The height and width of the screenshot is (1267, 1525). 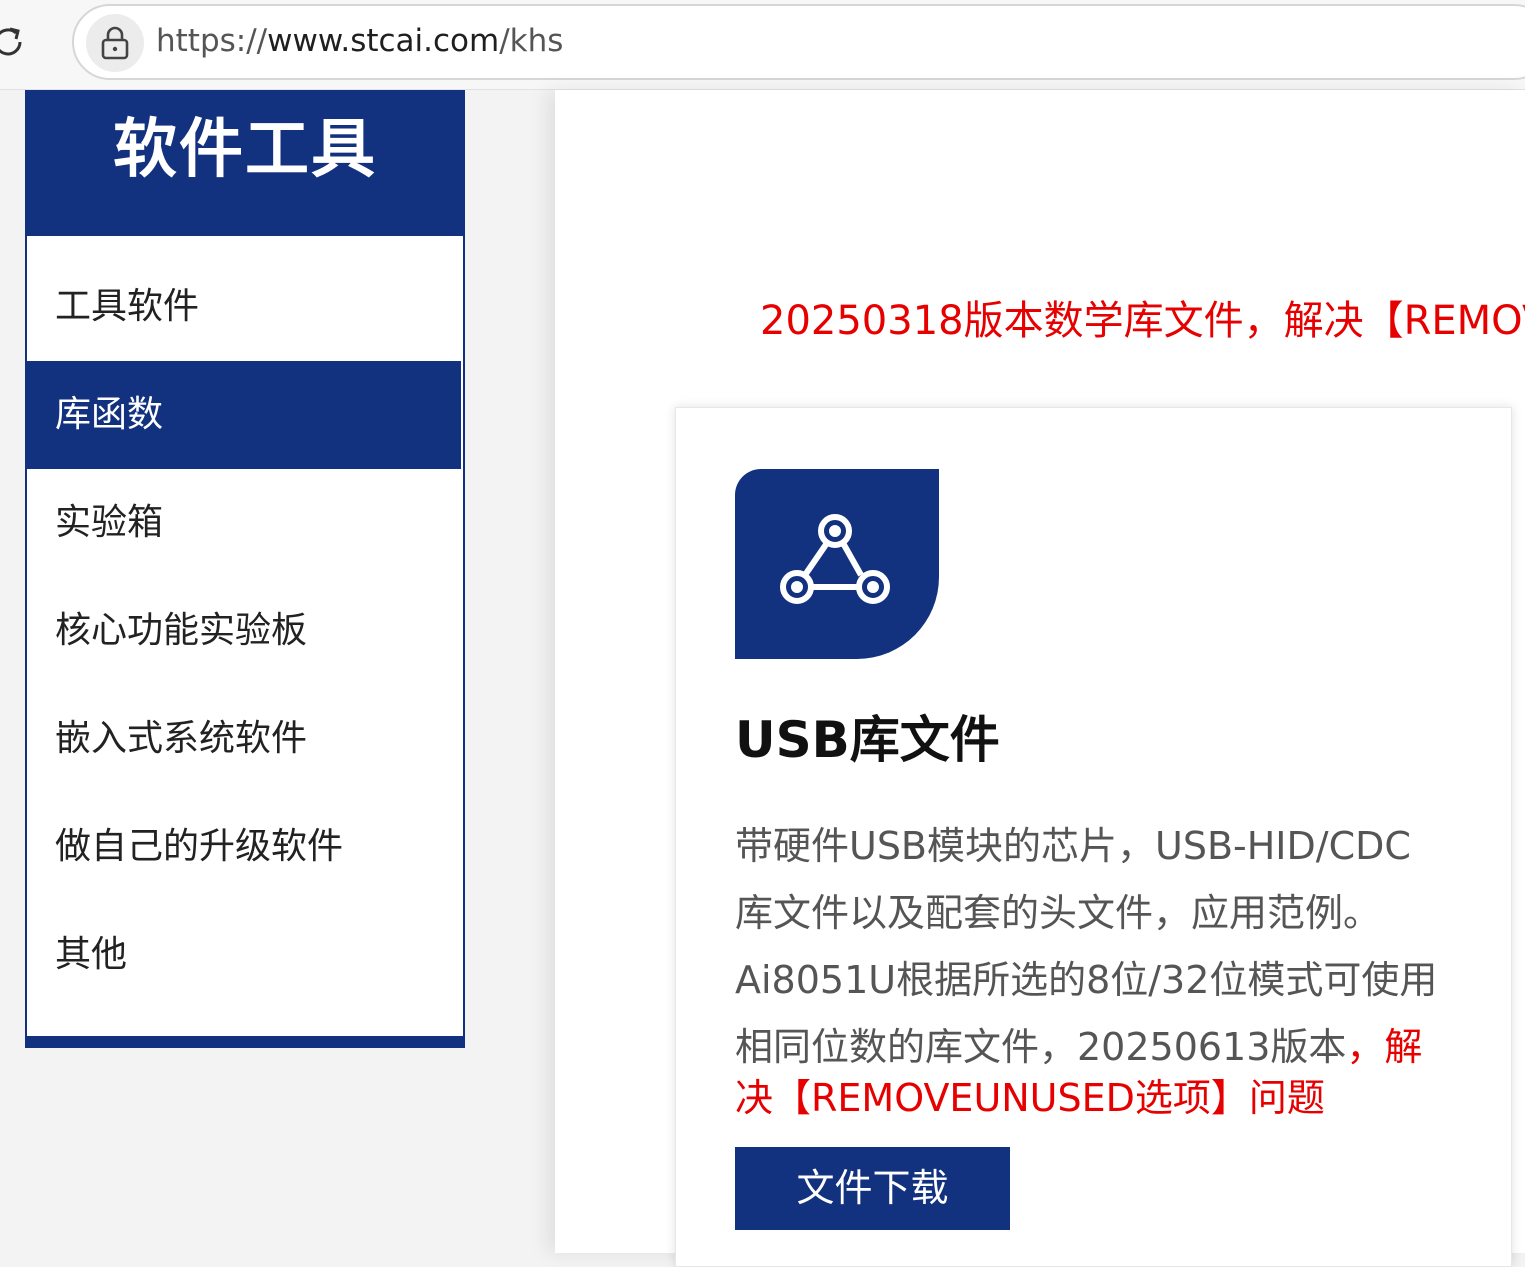 I want to click on url-host: www.stcai.com, so click(x=383, y=41).